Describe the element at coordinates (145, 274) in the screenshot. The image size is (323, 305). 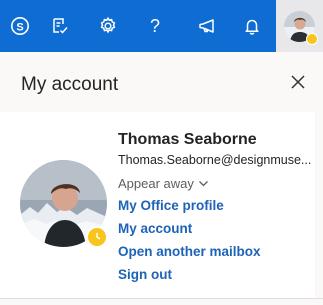
I see `sign-out-link: Sign out` at that location.